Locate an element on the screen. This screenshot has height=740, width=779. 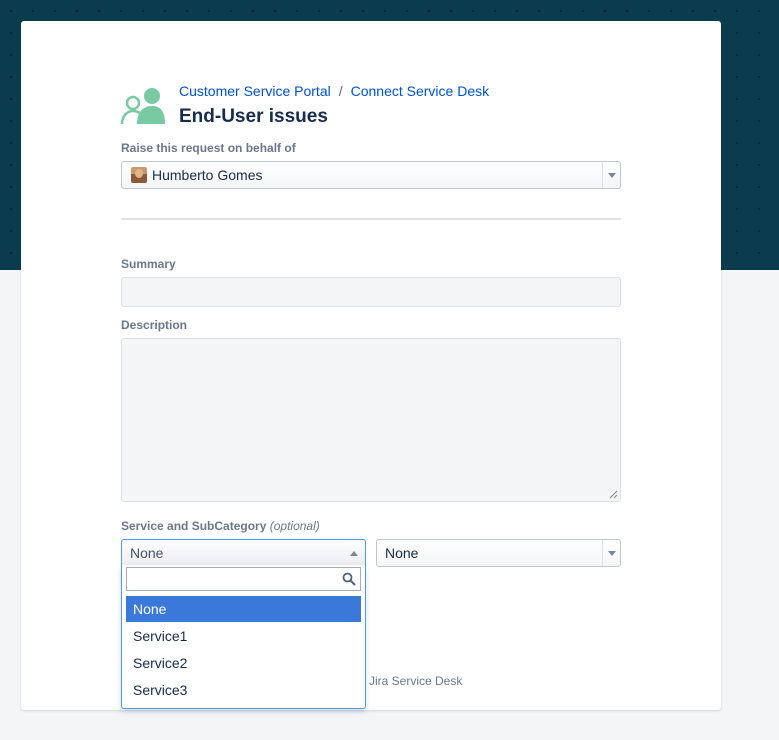
description-textarea is located at coordinates (371, 420).